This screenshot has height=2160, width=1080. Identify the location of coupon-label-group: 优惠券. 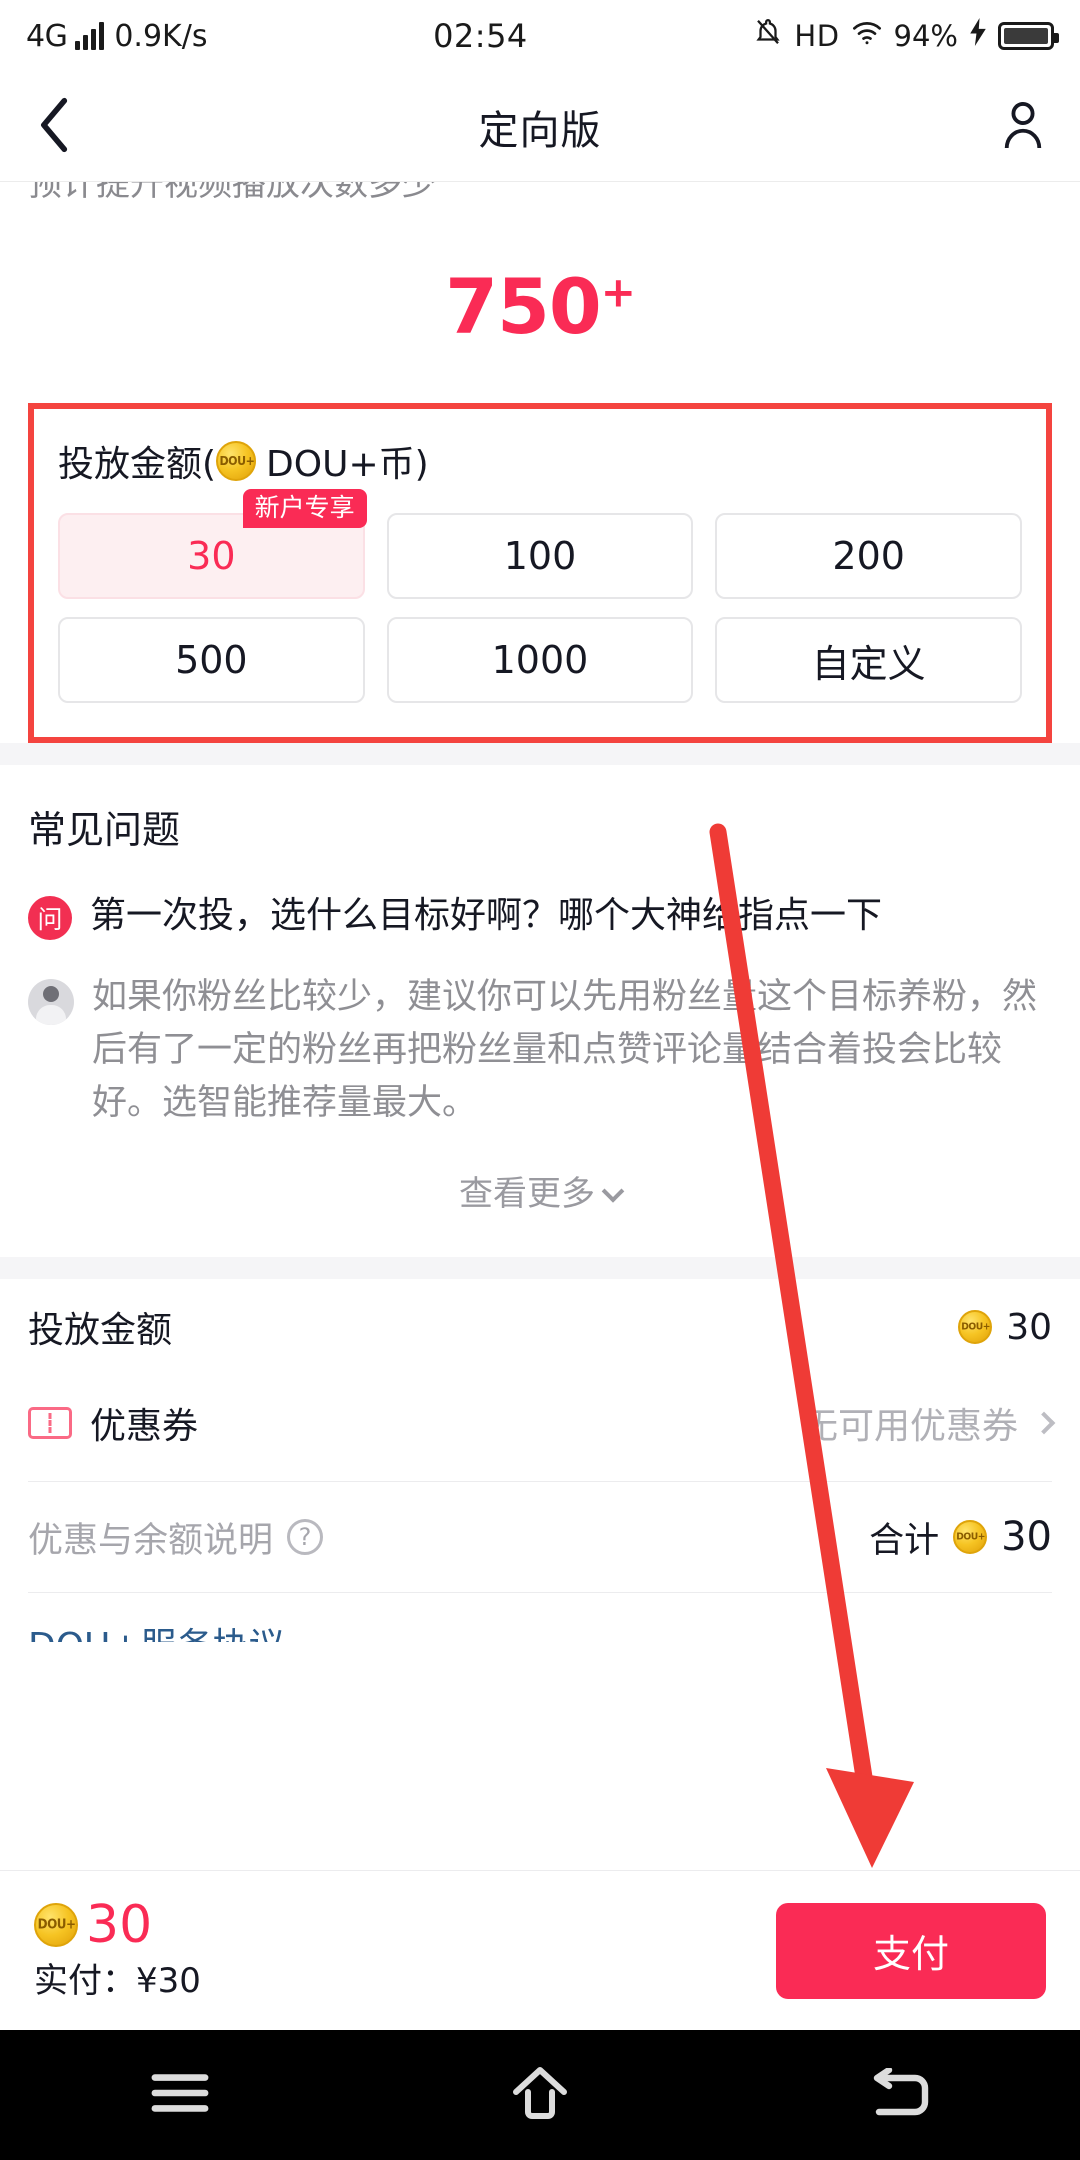
(113, 1423).